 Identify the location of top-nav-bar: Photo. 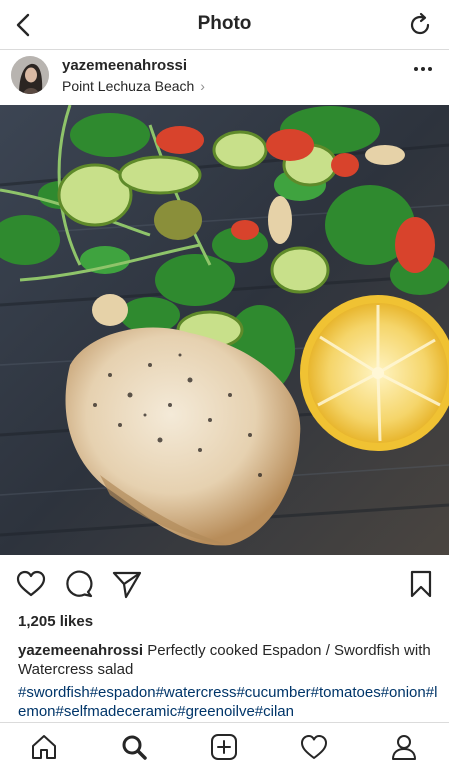
(224, 25).